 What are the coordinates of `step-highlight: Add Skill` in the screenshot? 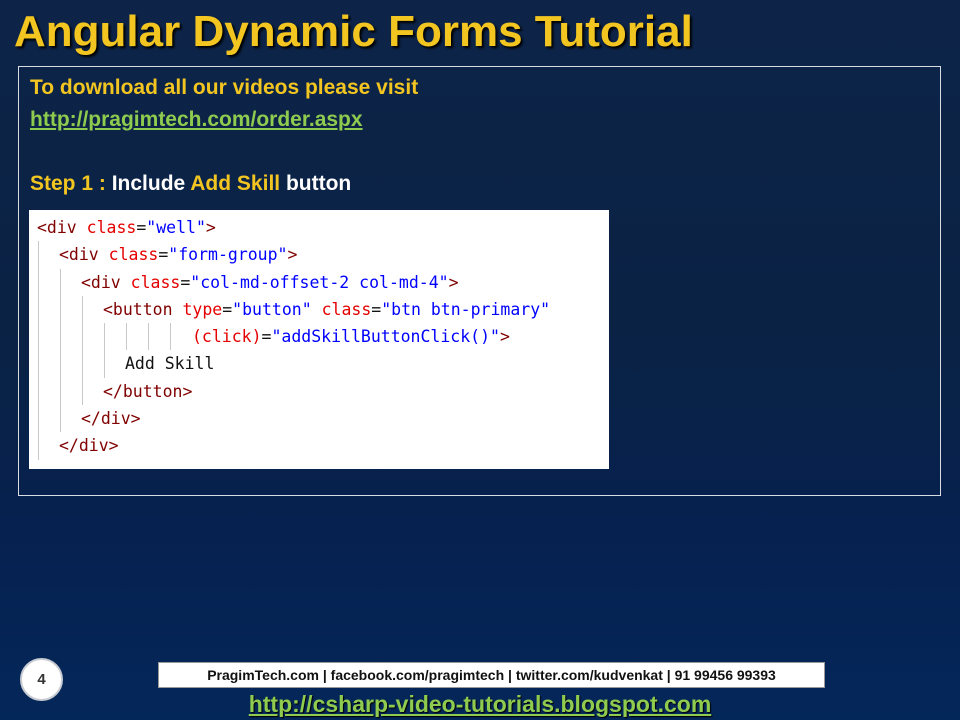 It's located at (235, 183).